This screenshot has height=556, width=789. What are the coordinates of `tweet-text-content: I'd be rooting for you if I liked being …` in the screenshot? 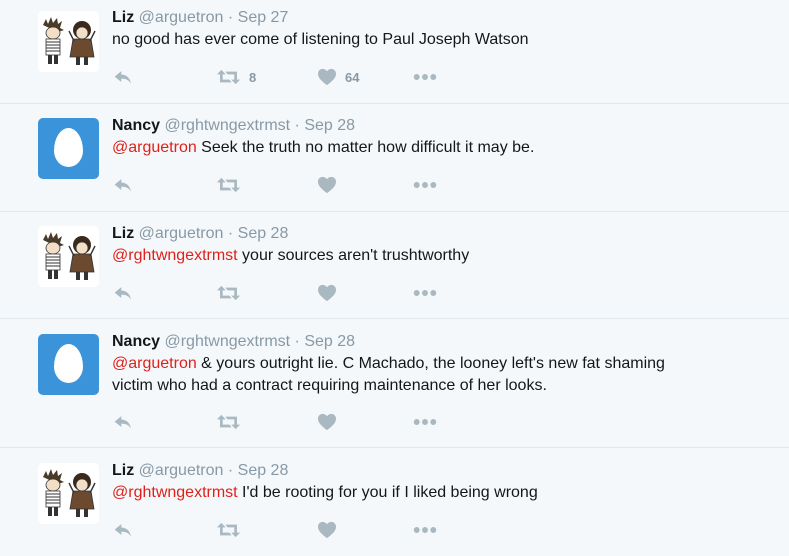 It's located at (387, 492).